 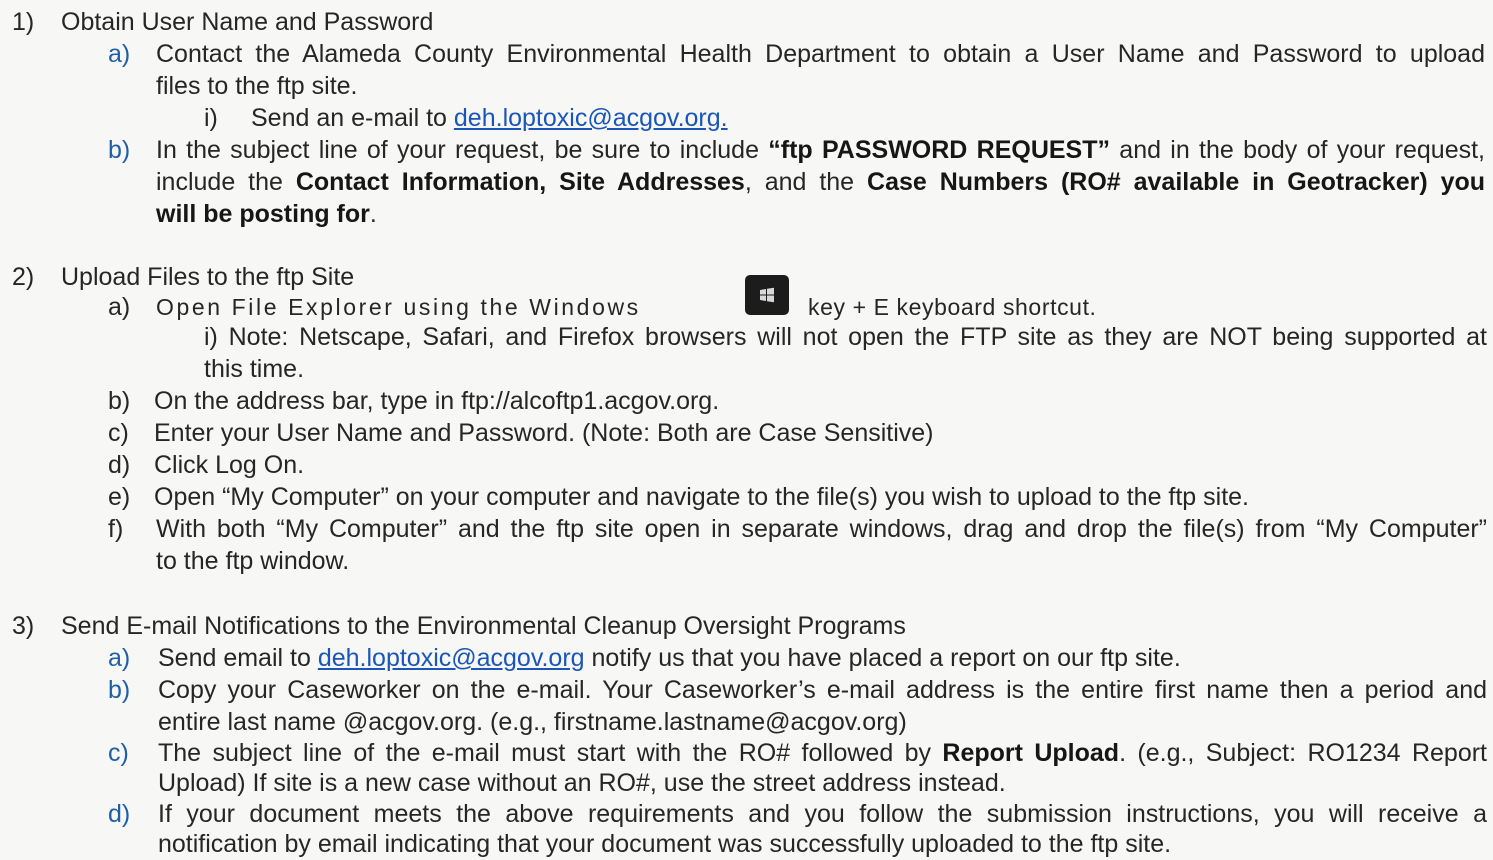 What do you see at coordinates (23, 22) in the screenshot?
I see `section-1-number: 1)` at bounding box center [23, 22].